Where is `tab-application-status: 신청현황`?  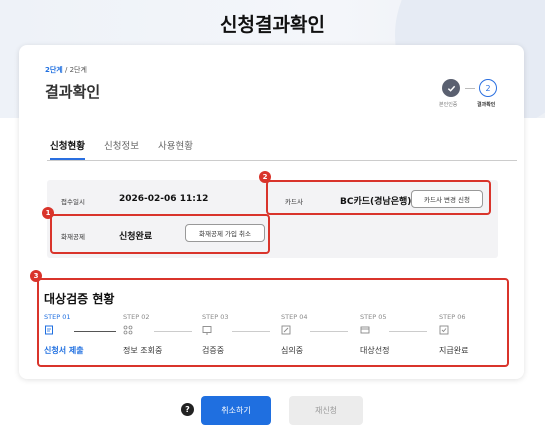 tab-application-status: 신청현황 is located at coordinates (67, 149).